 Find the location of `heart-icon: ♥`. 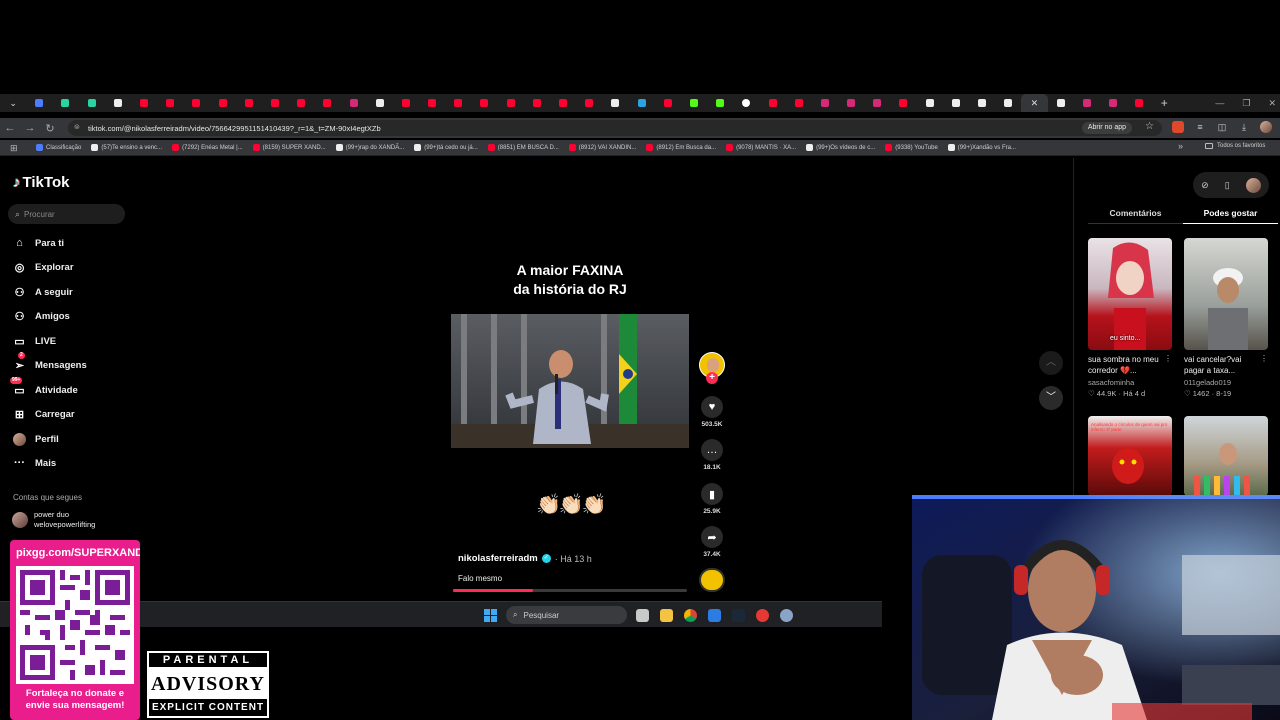

heart-icon: ♥ is located at coordinates (712, 407).